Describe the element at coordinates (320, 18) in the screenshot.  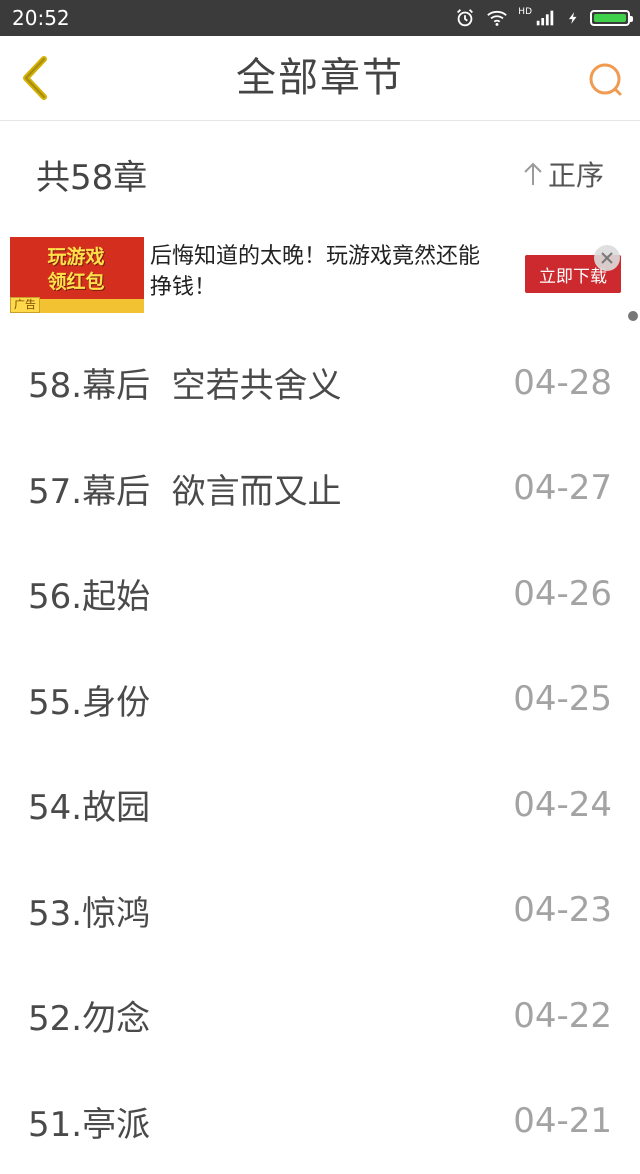
I see `status-bar: 20:52 HD` at that location.